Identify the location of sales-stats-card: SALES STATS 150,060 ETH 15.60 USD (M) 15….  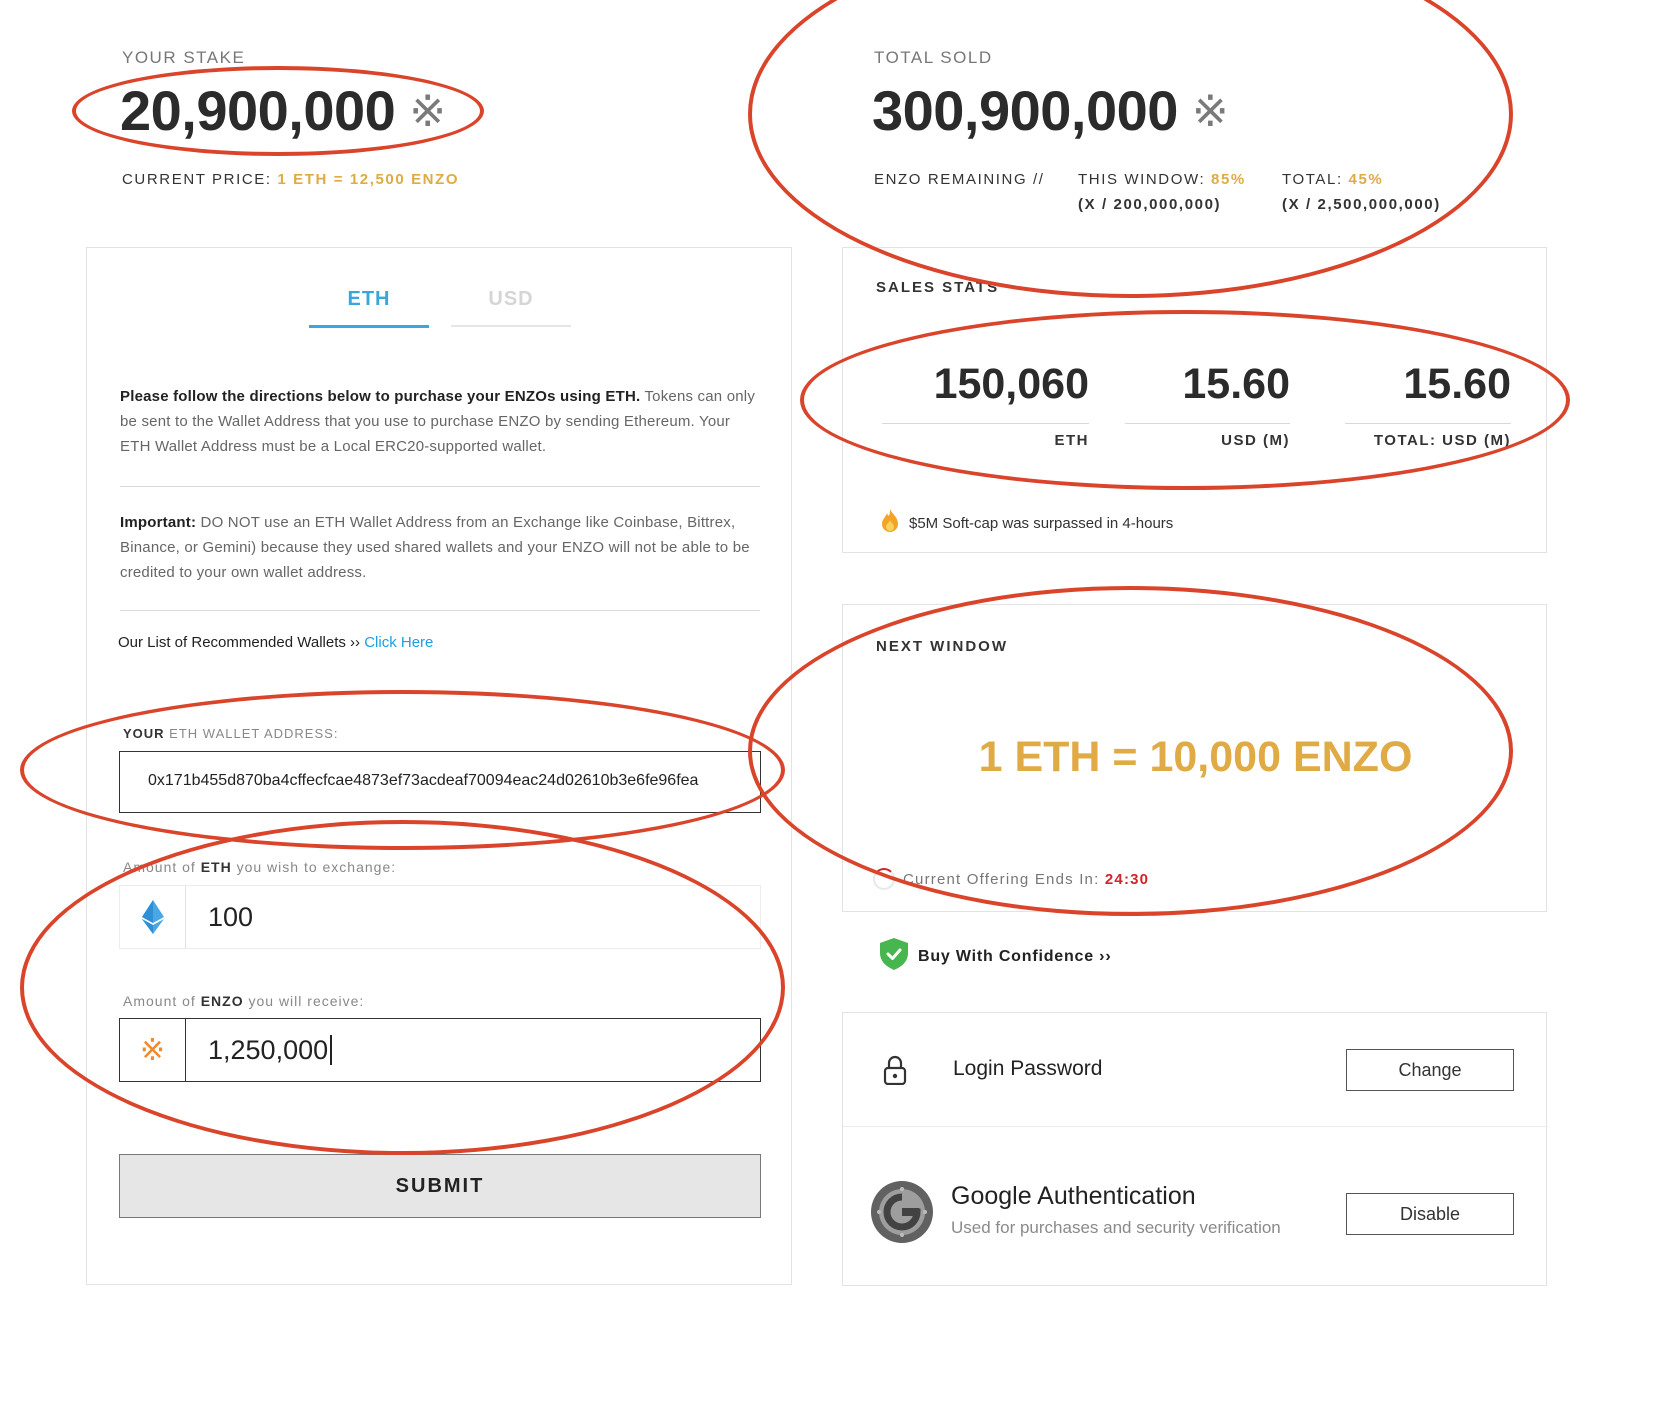
(1194, 400).